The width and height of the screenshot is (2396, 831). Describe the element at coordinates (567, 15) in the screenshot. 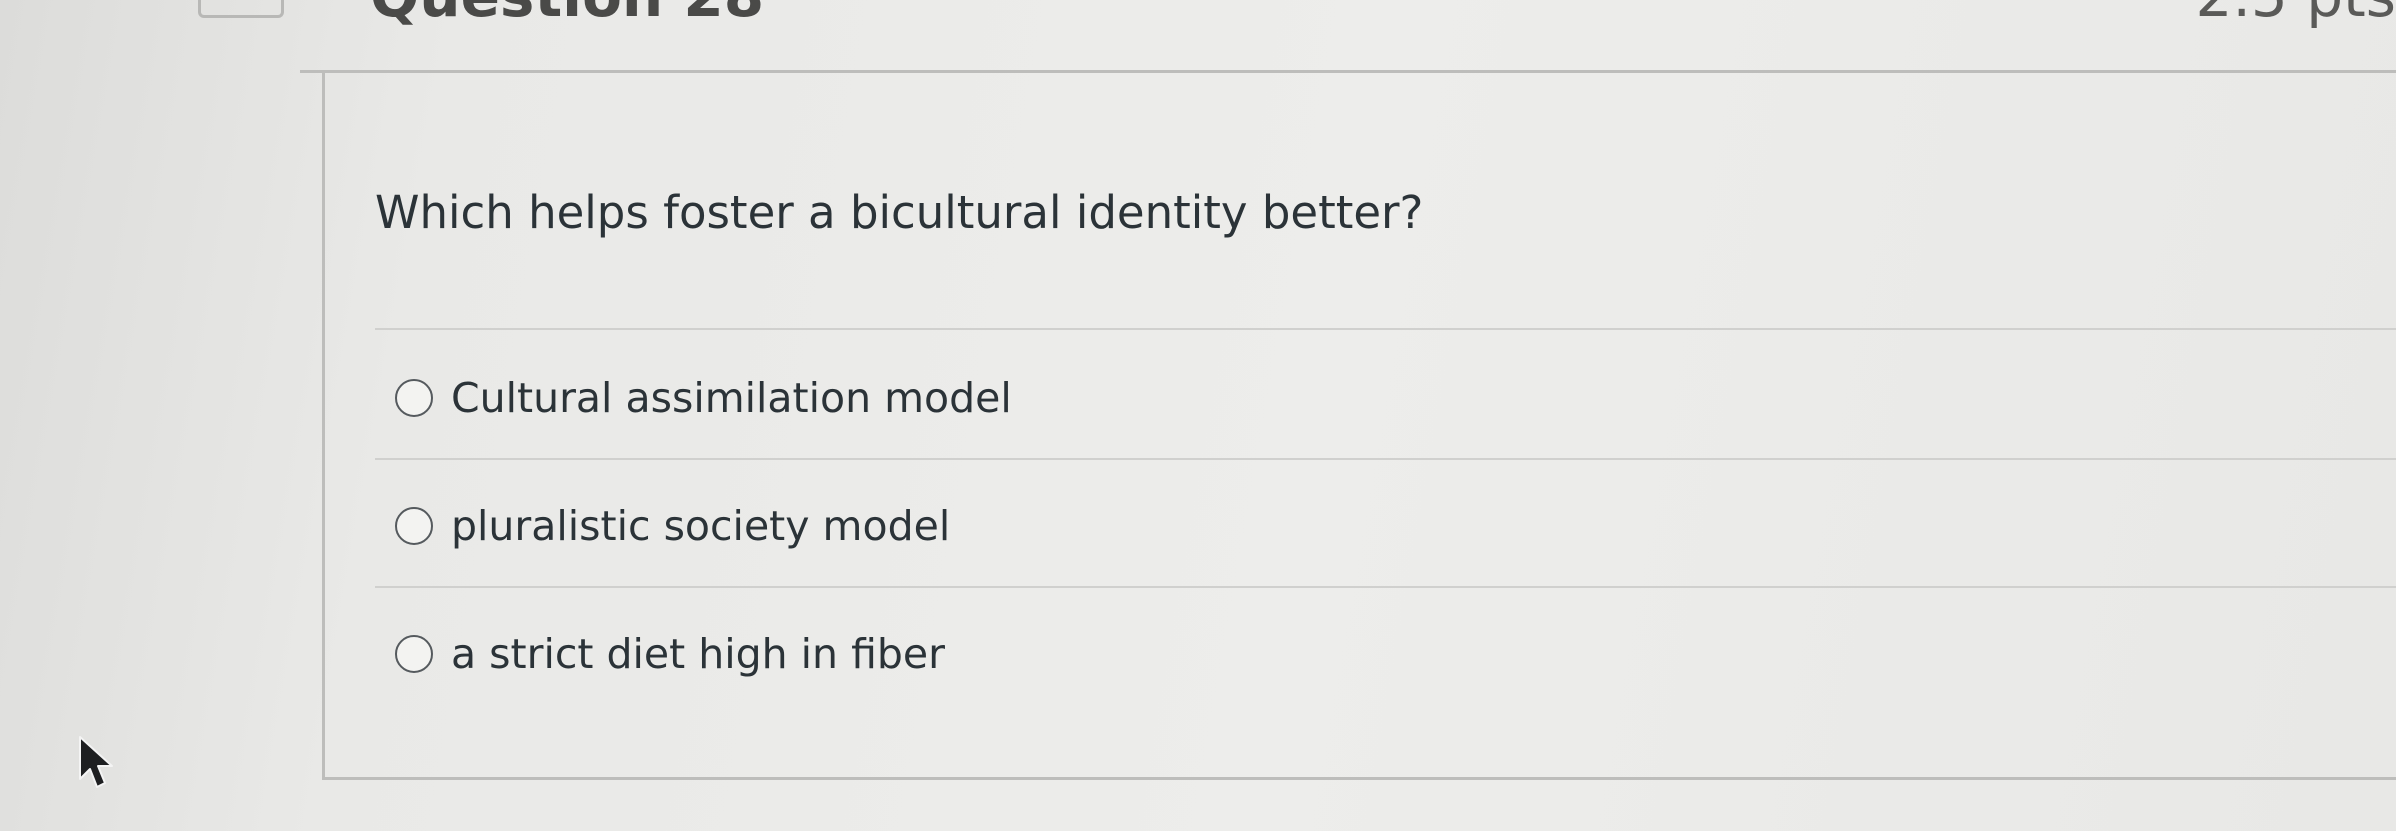

I see `question-title: Question 28` at that location.